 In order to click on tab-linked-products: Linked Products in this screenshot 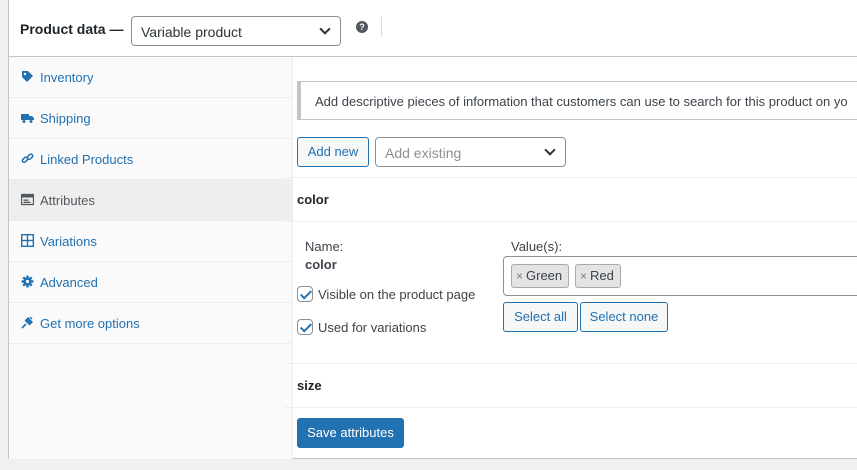, I will do `click(151, 159)`.